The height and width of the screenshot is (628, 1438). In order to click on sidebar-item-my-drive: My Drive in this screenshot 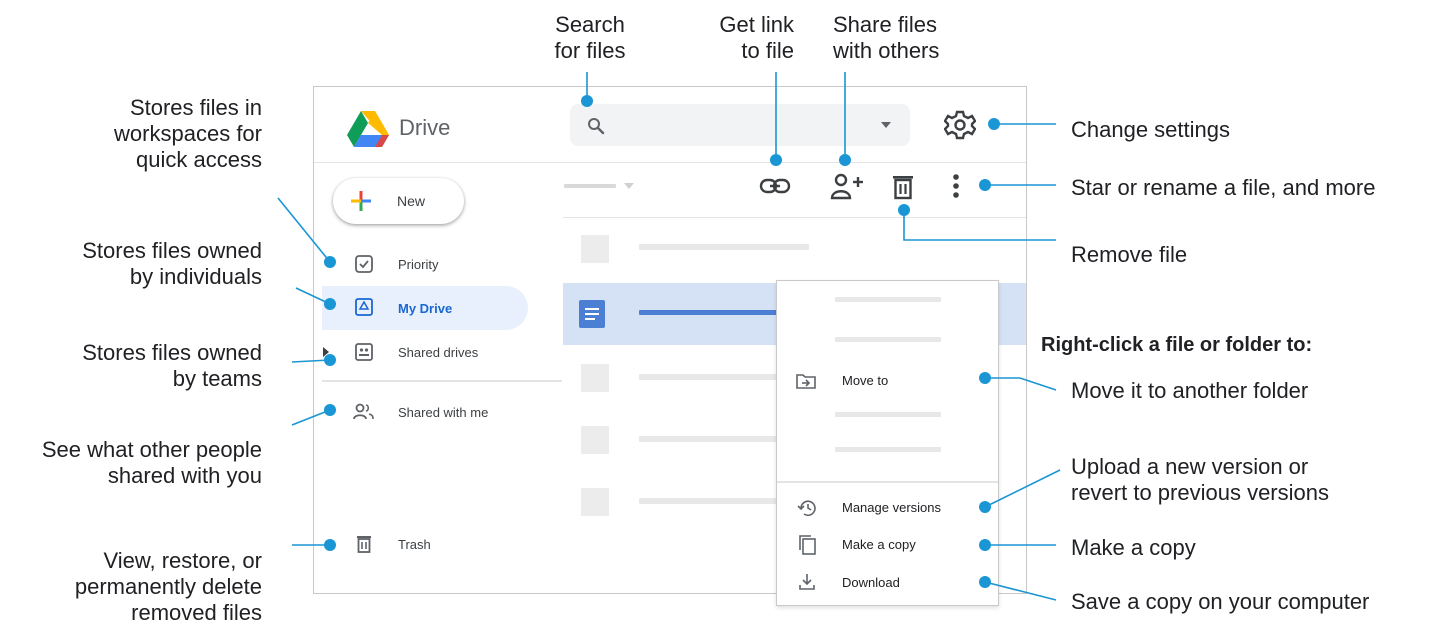, I will do `click(425, 308)`.